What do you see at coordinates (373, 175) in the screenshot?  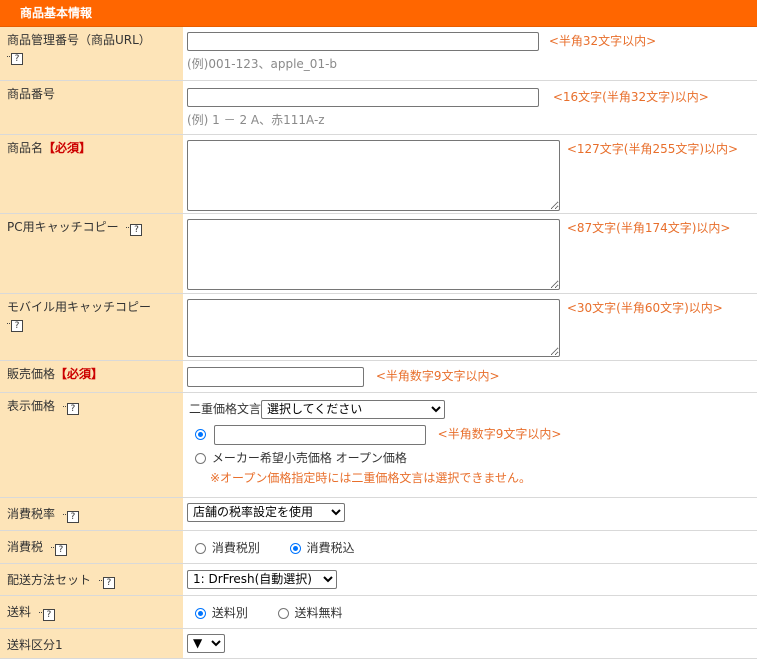 I see `product-name-textarea` at bounding box center [373, 175].